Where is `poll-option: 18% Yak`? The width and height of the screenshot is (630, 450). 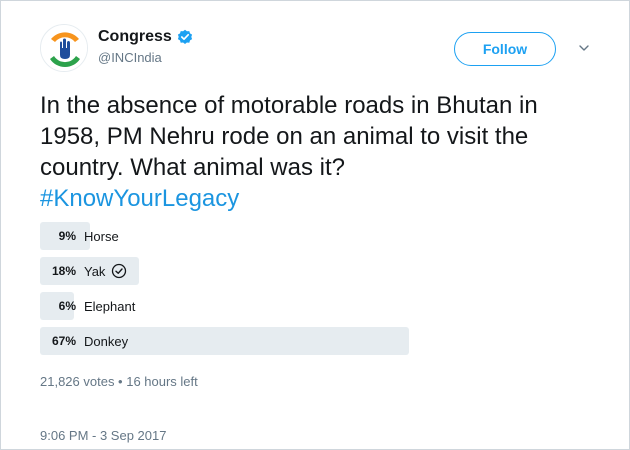
poll-option: 18% Yak is located at coordinates (230, 271).